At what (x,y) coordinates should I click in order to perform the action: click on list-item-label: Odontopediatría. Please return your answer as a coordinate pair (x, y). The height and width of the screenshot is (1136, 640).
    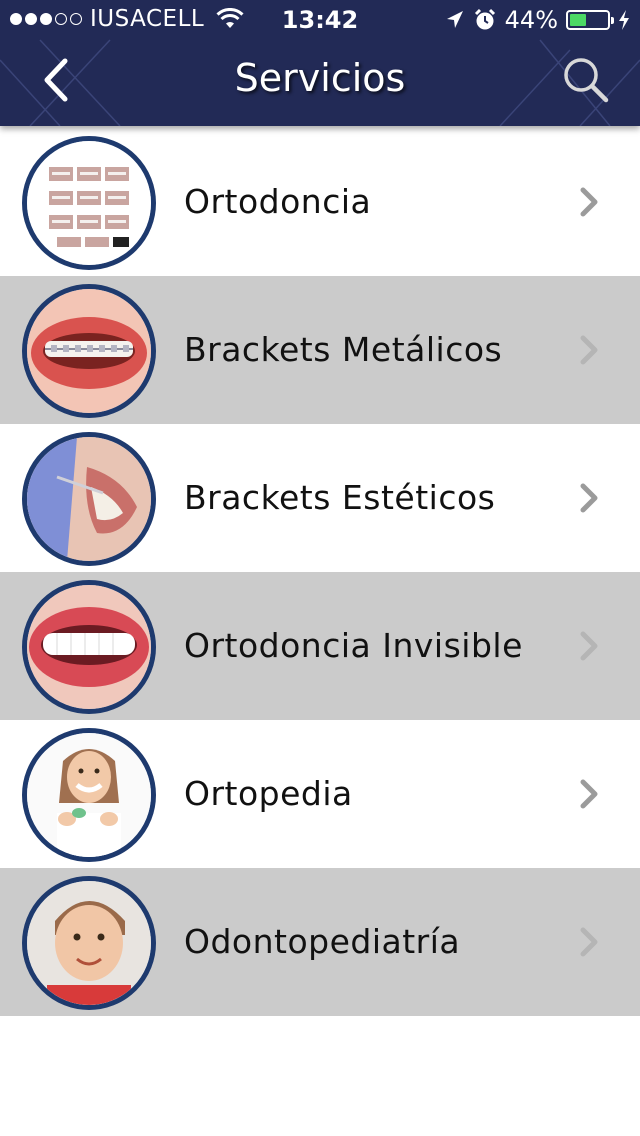
    Looking at the image, I should click on (322, 941).